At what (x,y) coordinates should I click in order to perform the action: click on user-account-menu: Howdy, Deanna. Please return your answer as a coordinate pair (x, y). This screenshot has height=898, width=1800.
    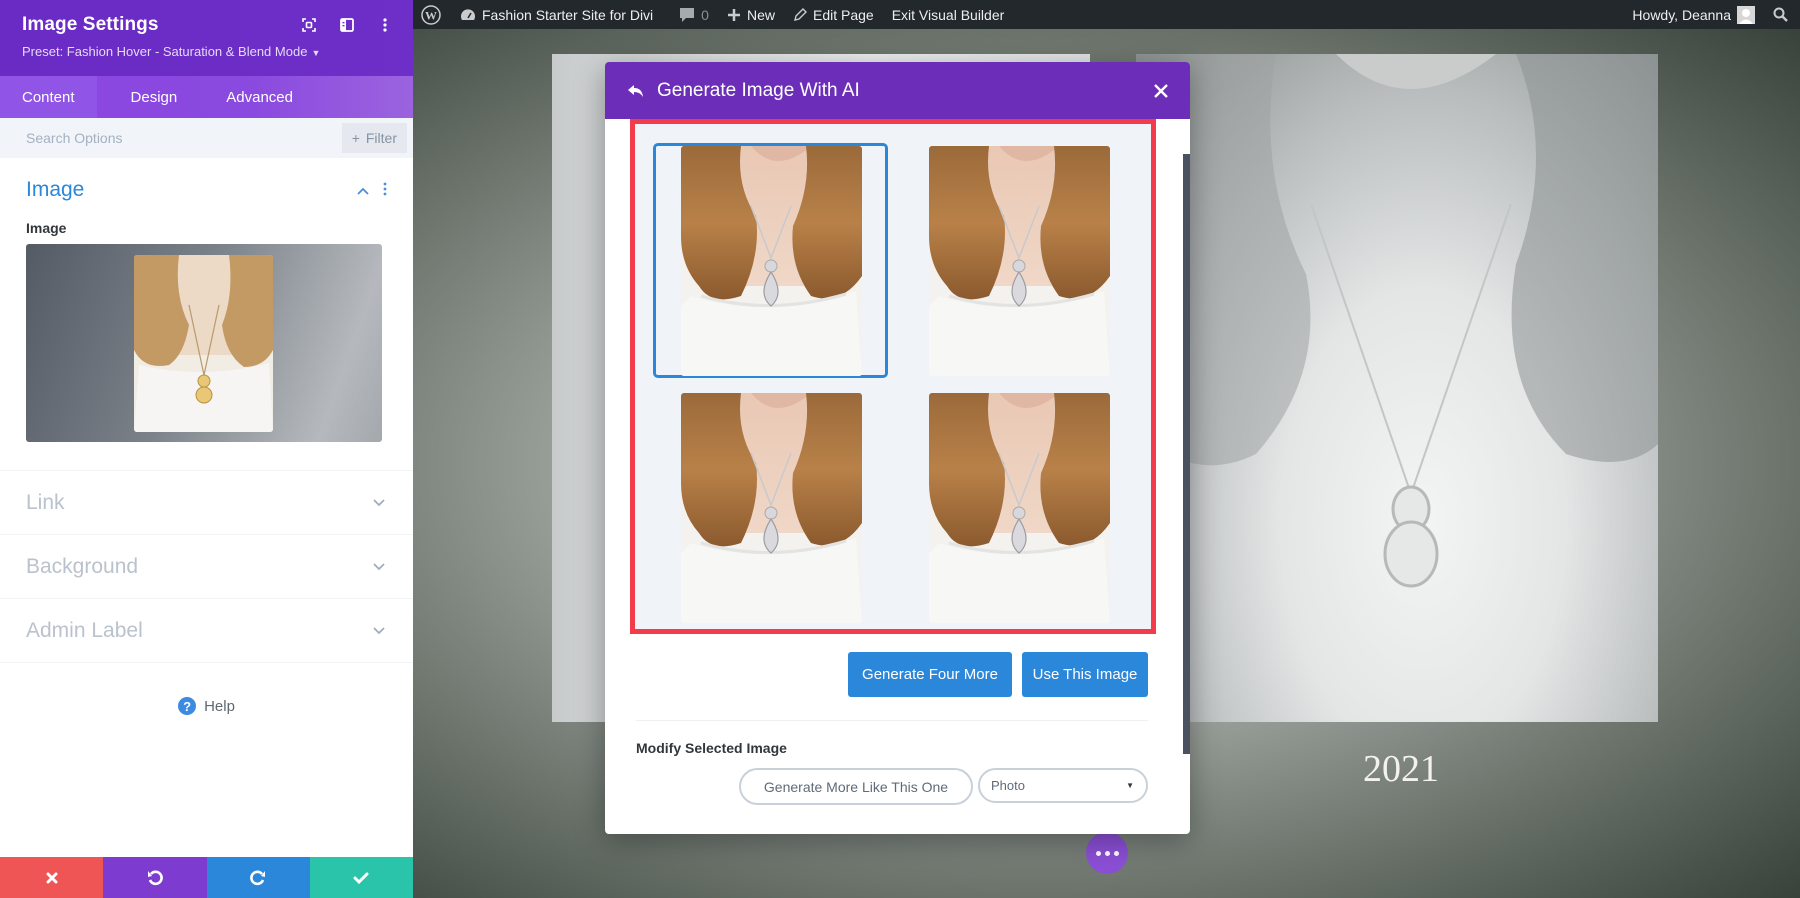
    Looking at the image, I should click on (1693, 14).